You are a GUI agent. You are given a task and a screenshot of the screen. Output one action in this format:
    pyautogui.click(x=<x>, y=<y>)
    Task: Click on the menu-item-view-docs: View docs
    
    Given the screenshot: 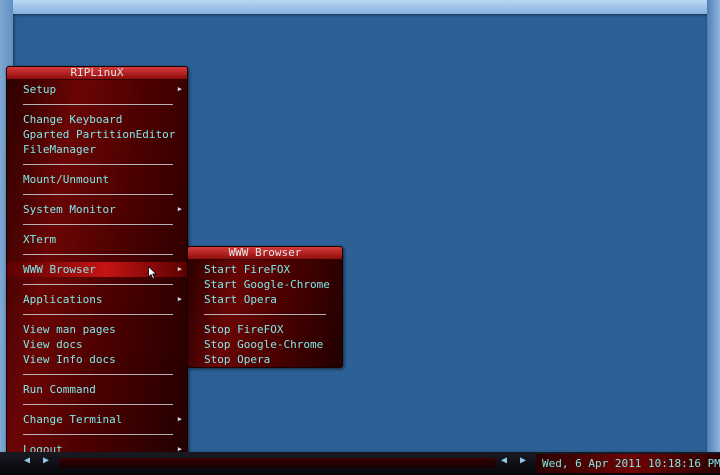 What is the action you would take?
    pyautogui.click(x=97, y=344)
    